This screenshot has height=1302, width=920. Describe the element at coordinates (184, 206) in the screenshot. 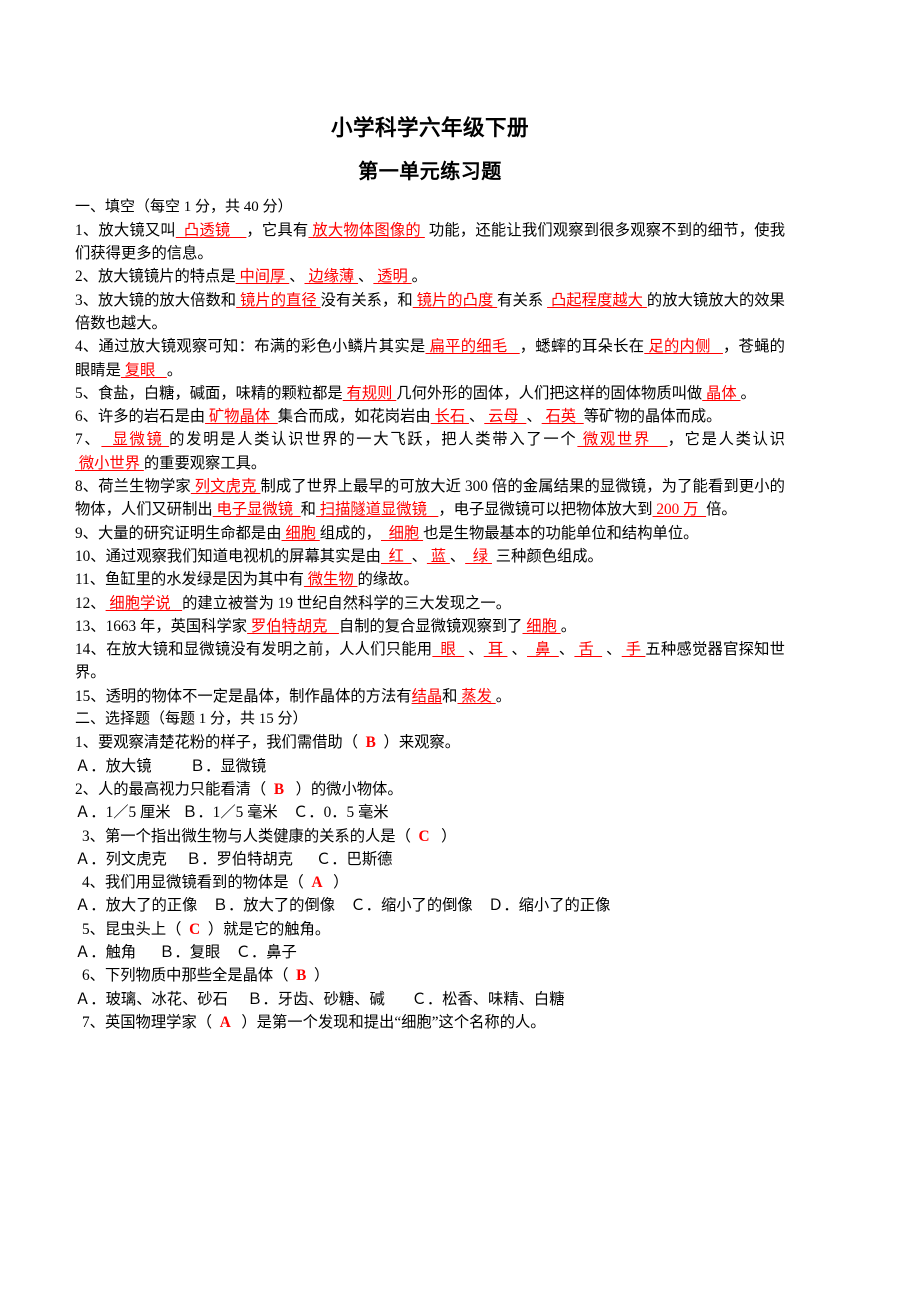

I see `section-heading: 一、填空（每空 1 分，共 40 分）` at that location.